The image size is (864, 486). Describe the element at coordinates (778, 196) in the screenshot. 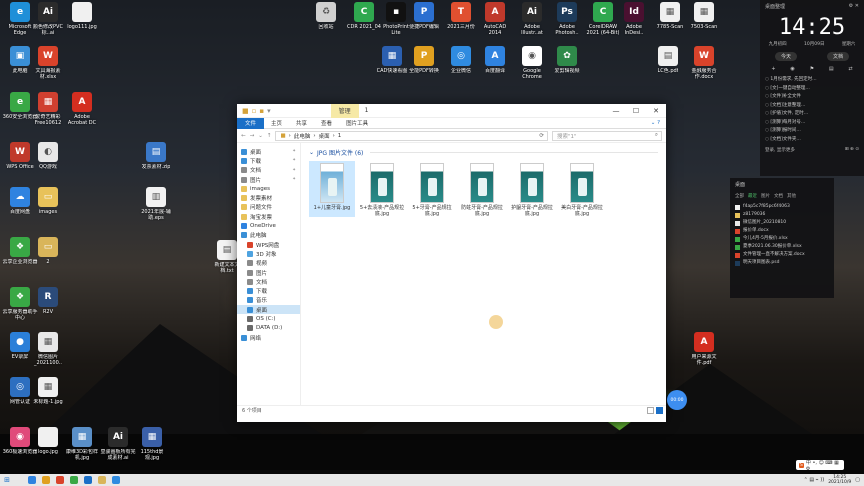

I see `files-panel-tab: 文档` at that location.